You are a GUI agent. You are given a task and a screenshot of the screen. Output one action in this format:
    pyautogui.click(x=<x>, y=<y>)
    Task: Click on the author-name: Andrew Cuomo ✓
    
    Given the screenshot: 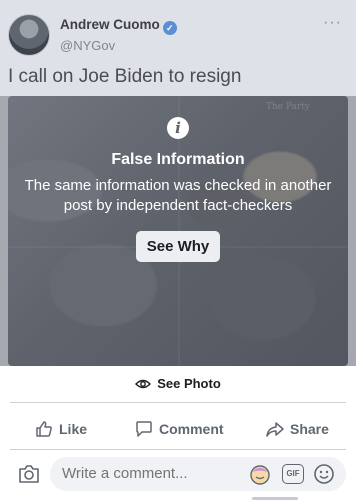 What is the action you would take?
    pyautogui.click(x=118, y=26)
    